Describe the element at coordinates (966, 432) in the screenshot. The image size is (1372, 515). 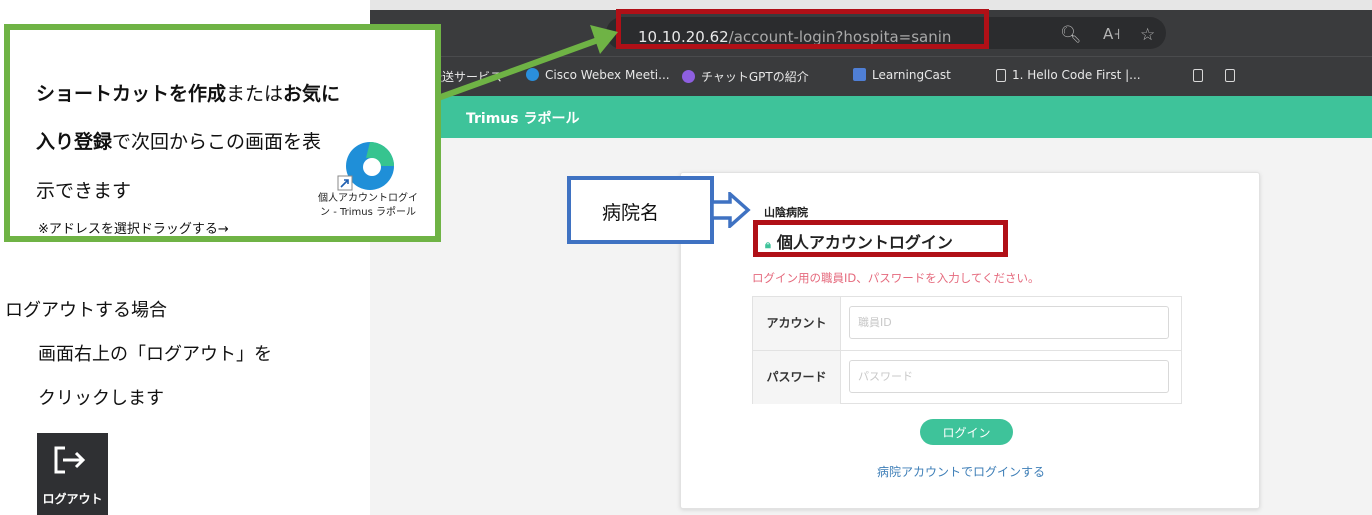
I see `login-button: ログイン` at that location.